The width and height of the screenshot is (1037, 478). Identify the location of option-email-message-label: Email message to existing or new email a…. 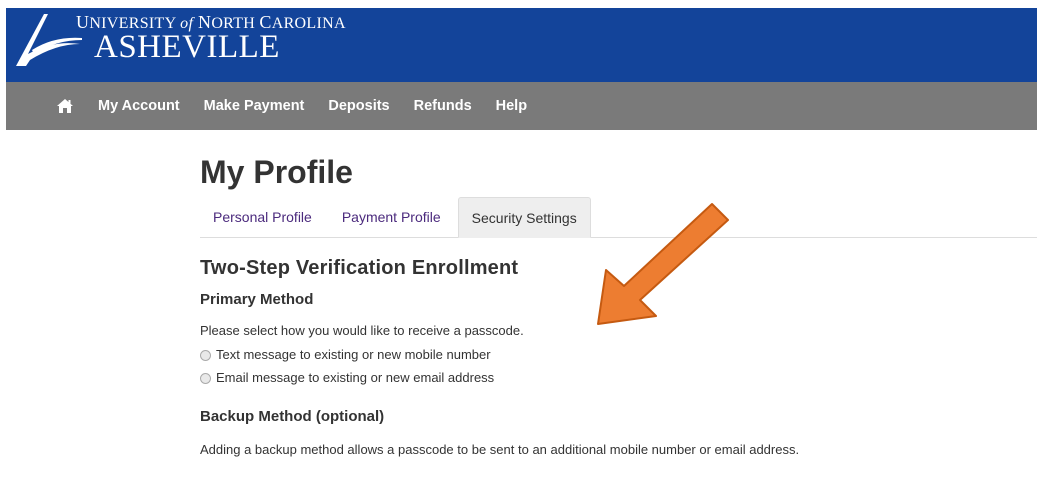
(355, 377).